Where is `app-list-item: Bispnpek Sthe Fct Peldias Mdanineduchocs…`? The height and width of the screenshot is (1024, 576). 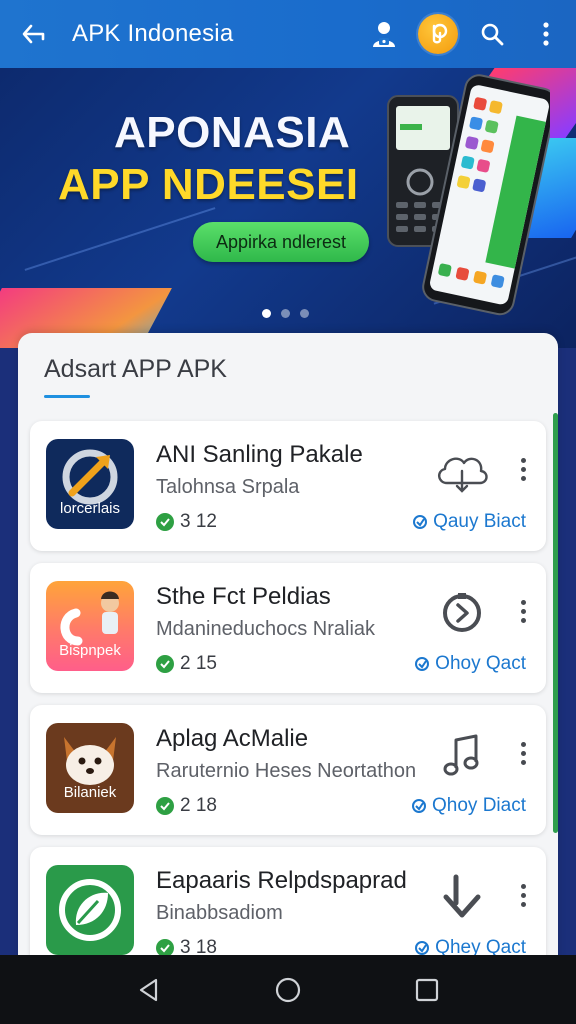 app-list-item: Bispnpek Sthe Fct Peldias Mdanineduchocs… is located at coordinates (288, 628).